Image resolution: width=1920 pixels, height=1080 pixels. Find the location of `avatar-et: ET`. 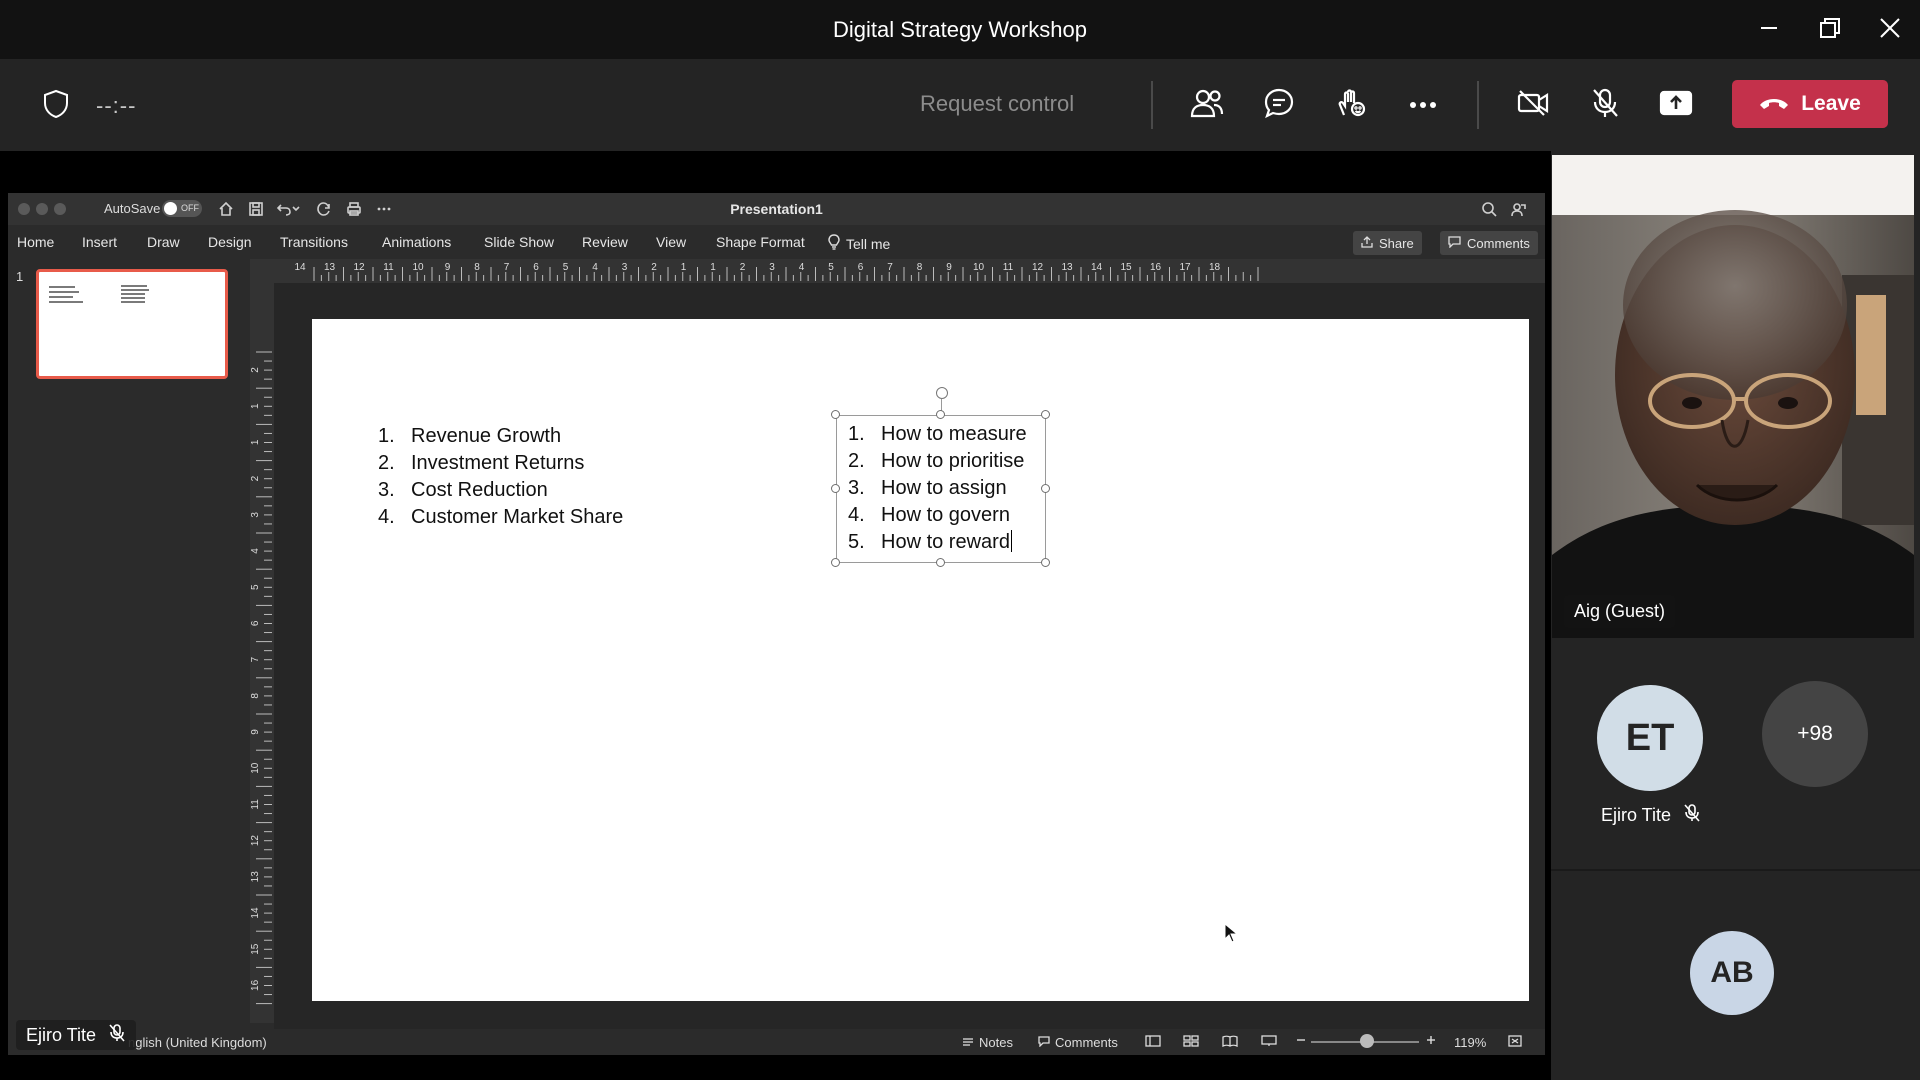

avatar-et: ET is located at coordinates (1650, 738).